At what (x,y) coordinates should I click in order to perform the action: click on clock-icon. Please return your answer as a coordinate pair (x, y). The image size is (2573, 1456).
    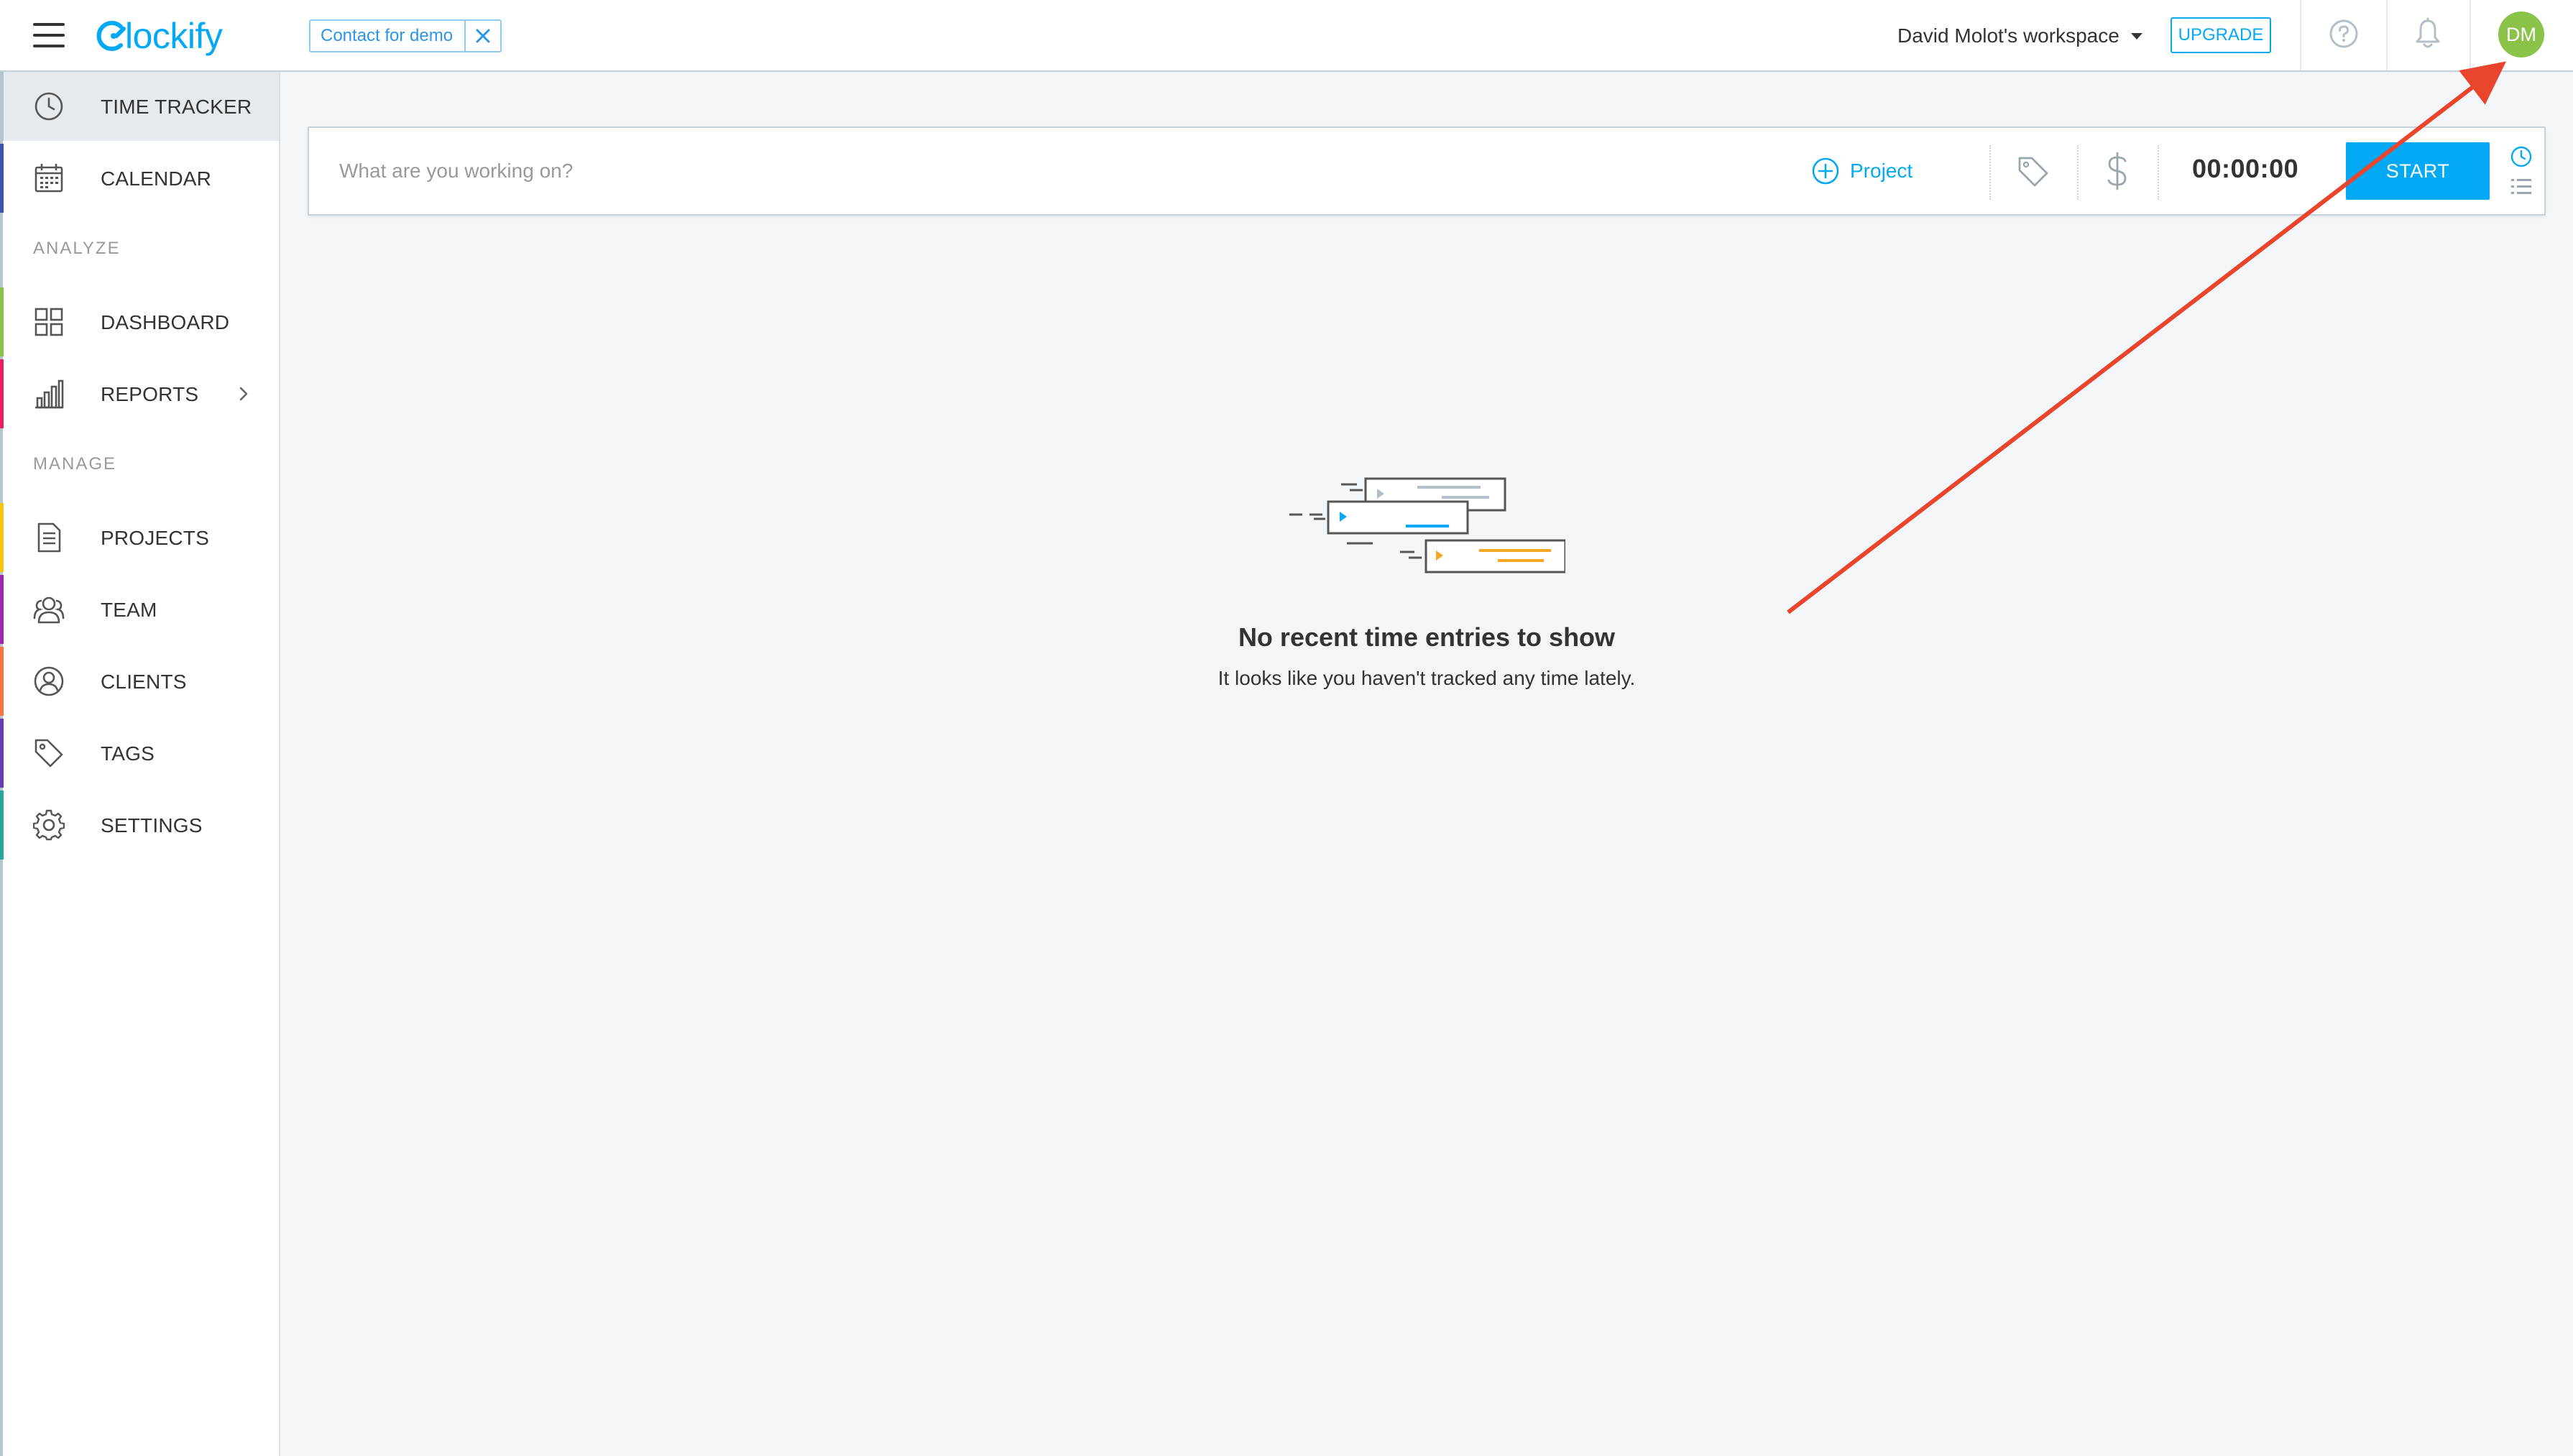
    Looking at the image, I should click on (48, 106).